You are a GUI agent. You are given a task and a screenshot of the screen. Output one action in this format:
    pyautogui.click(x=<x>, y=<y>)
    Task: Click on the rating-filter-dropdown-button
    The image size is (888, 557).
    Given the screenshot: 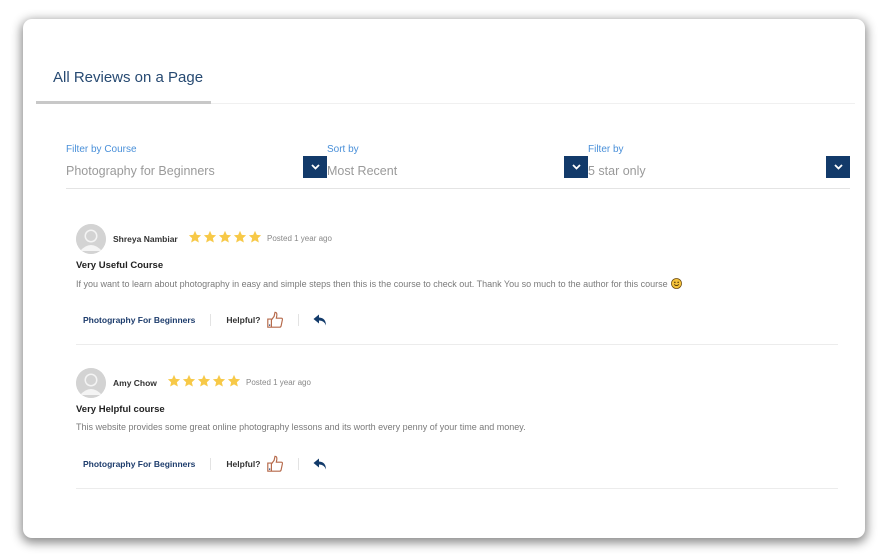 What is the action you would take?
    pyautogui.click(x=838, y=167)
    